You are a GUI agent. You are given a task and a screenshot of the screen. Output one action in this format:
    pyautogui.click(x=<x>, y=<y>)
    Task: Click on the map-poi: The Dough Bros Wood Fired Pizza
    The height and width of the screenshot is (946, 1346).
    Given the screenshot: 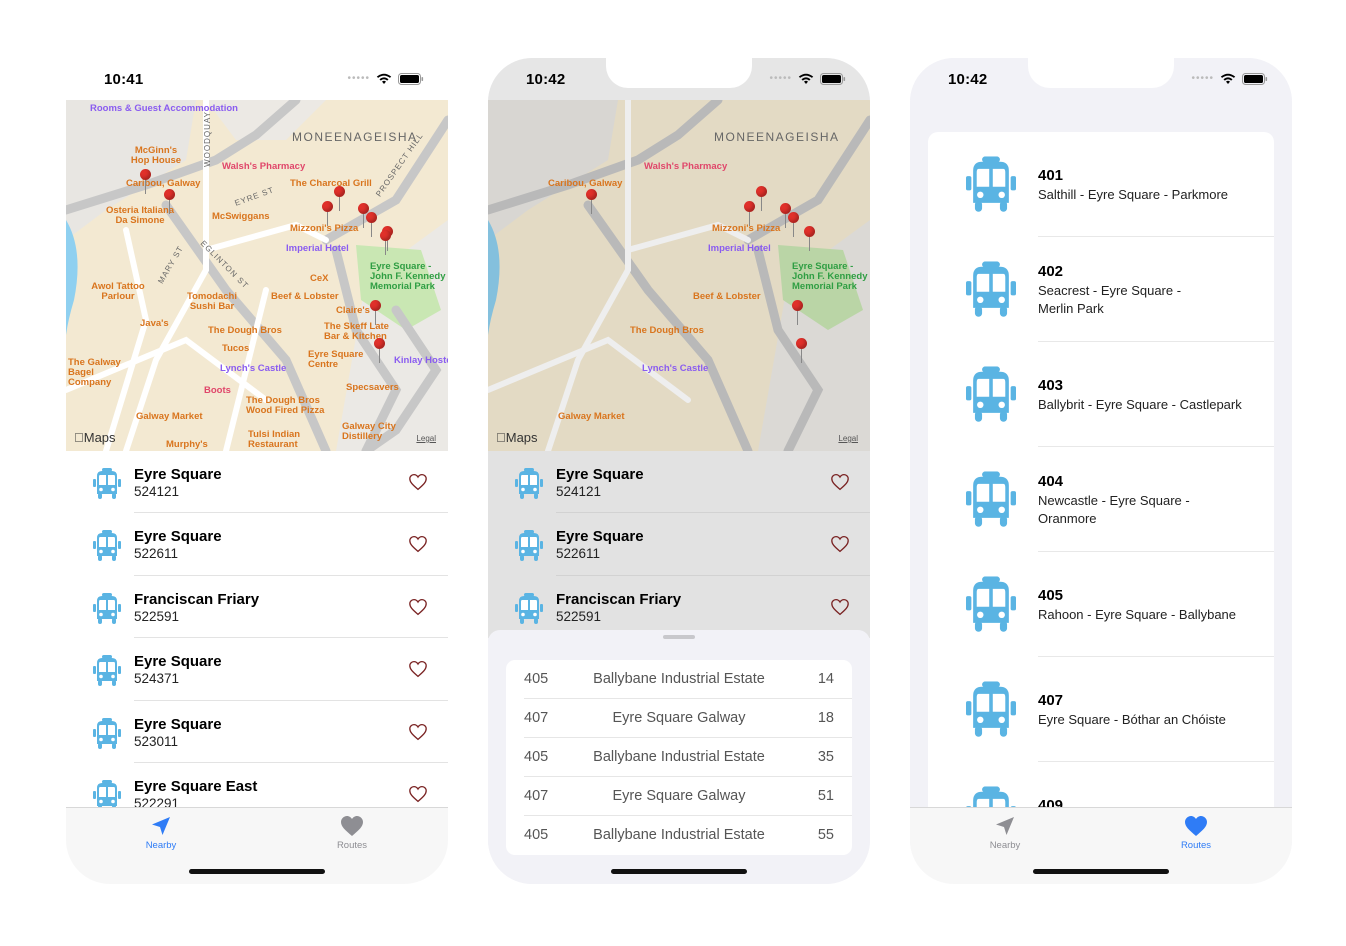 What is the action you would take?
    pyautogui.click(x=291, y=406)
    